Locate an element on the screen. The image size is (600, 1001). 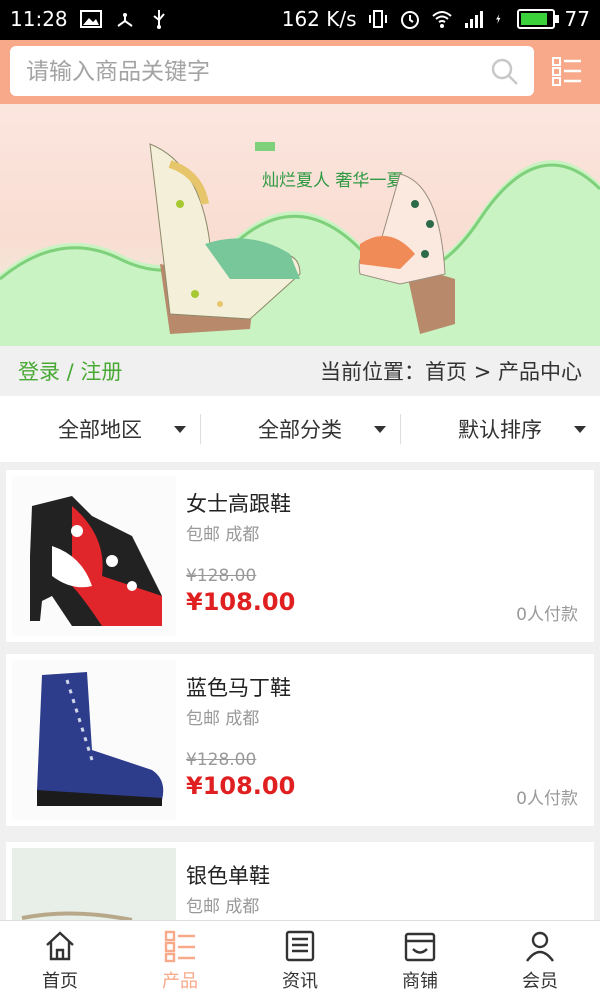
breadcrumb-row: 登录 / 注册 当前位置：首页 > 产品中心 is located at coordinates (300, 371).